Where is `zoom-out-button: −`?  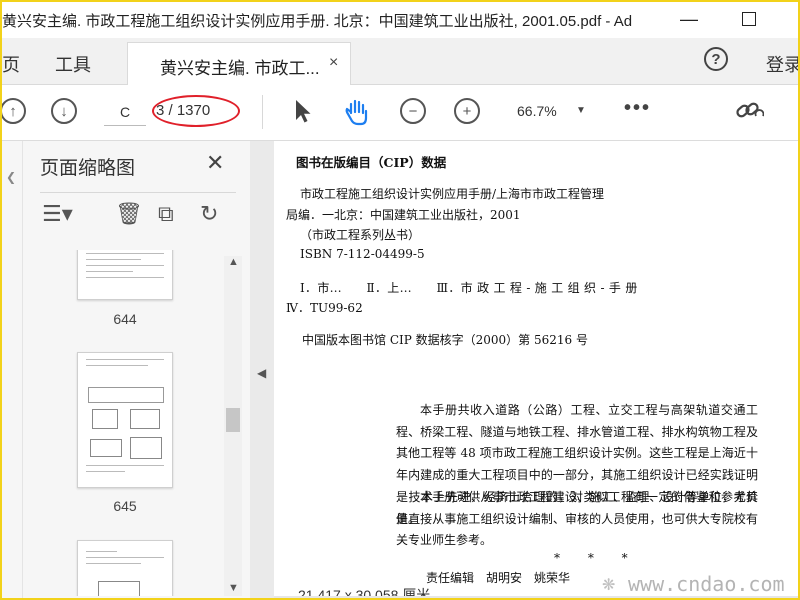
zoom-out-button: − is located at coordinates (413, 111).